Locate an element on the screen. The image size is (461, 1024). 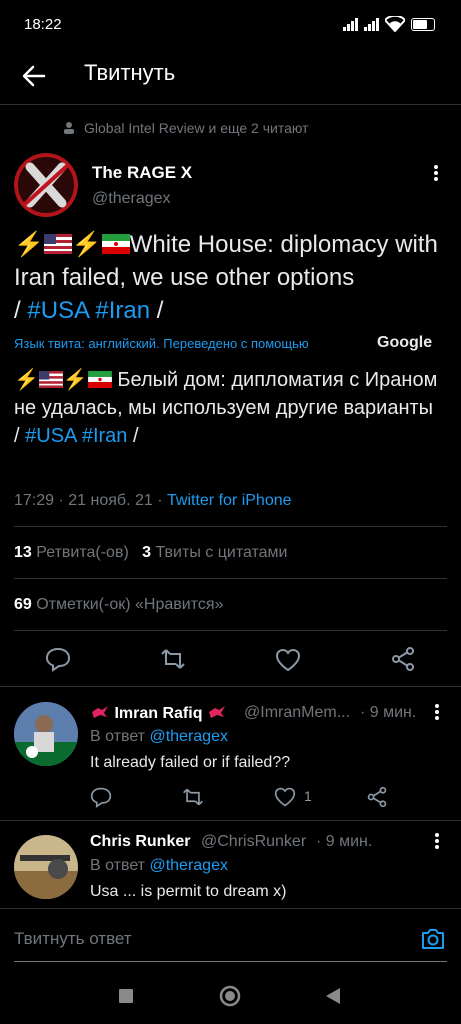
author-avatar is located at coordinates (46, 185).